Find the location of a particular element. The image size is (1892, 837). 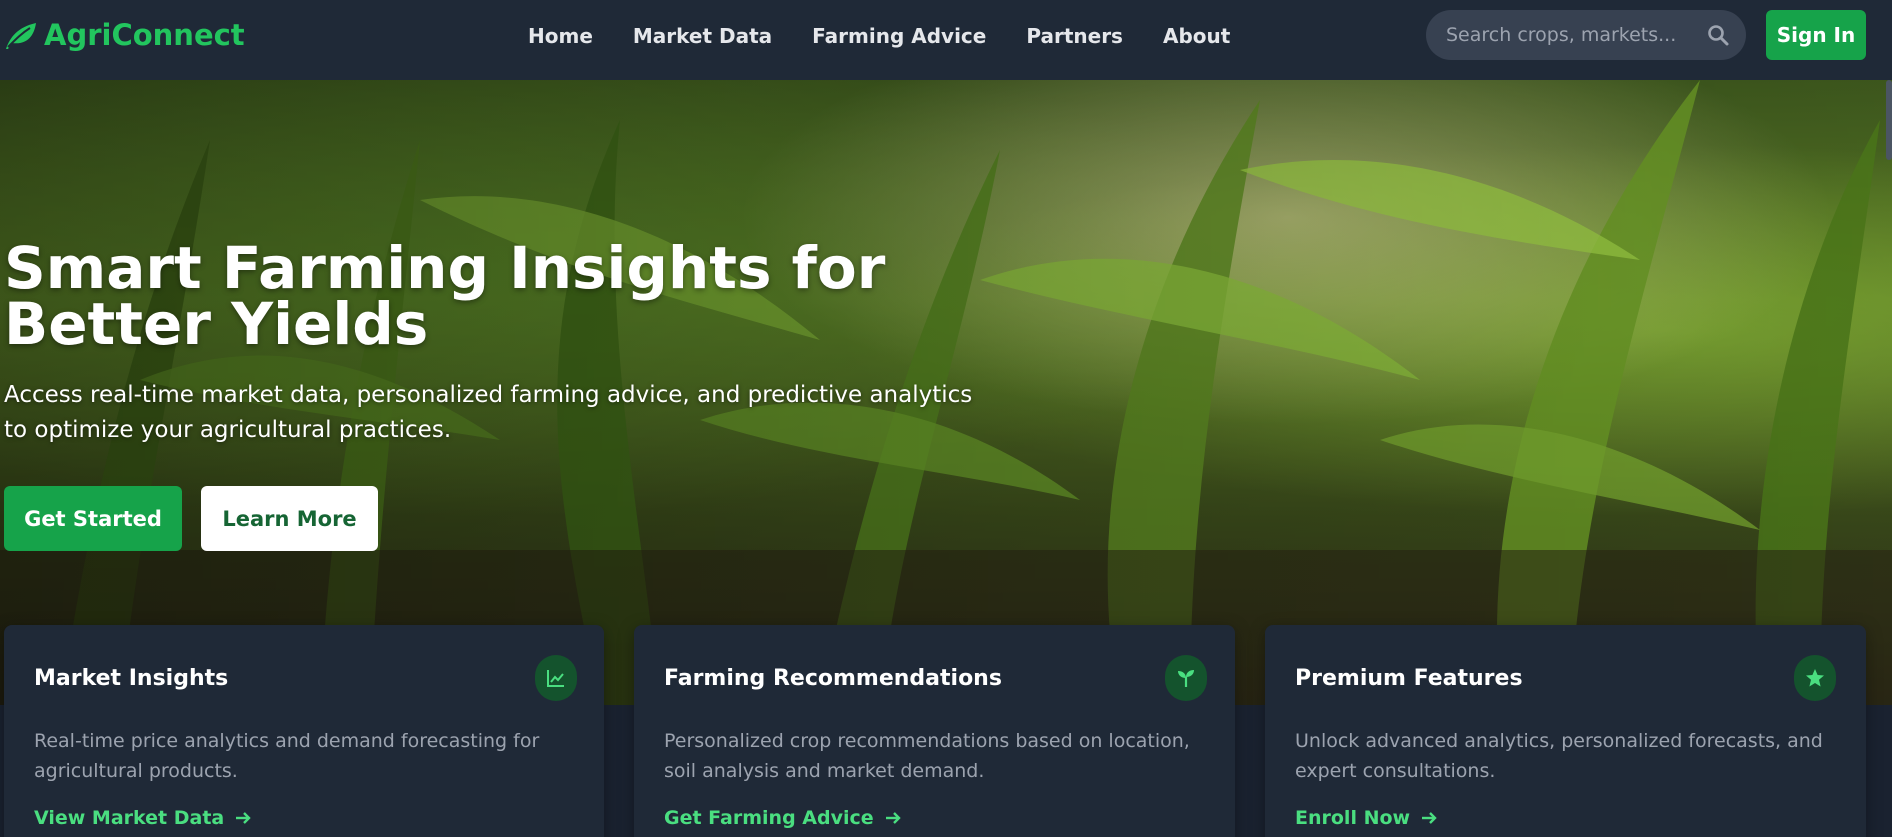

search-icon is located at coordinates (1718, 35).